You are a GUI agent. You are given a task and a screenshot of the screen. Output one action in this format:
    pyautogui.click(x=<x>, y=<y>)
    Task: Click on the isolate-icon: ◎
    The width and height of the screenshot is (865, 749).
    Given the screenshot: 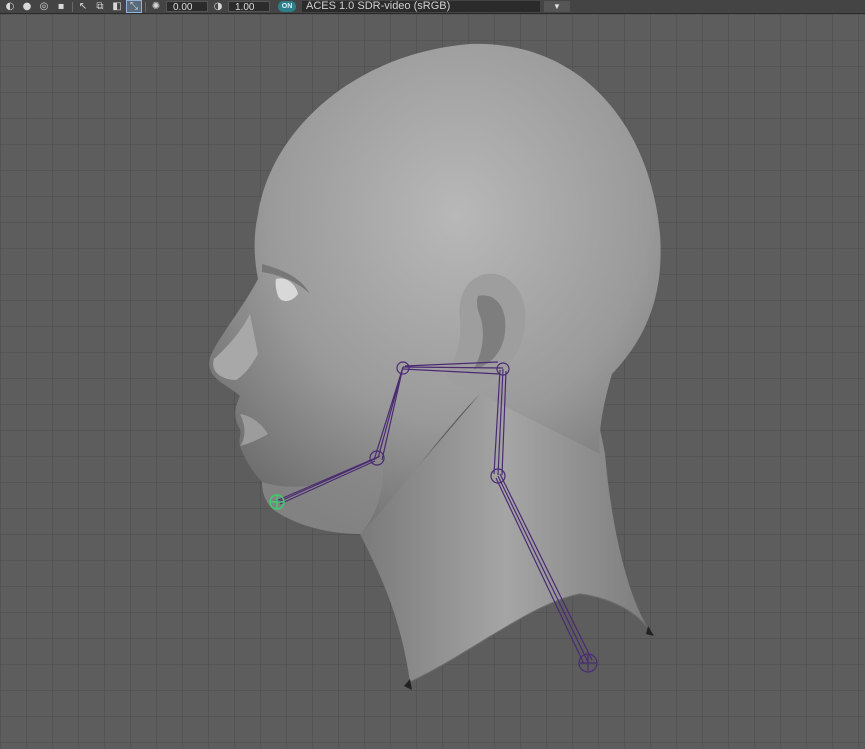 What is the action you would take?
    pyautogui.click(x=44, y=6)
    